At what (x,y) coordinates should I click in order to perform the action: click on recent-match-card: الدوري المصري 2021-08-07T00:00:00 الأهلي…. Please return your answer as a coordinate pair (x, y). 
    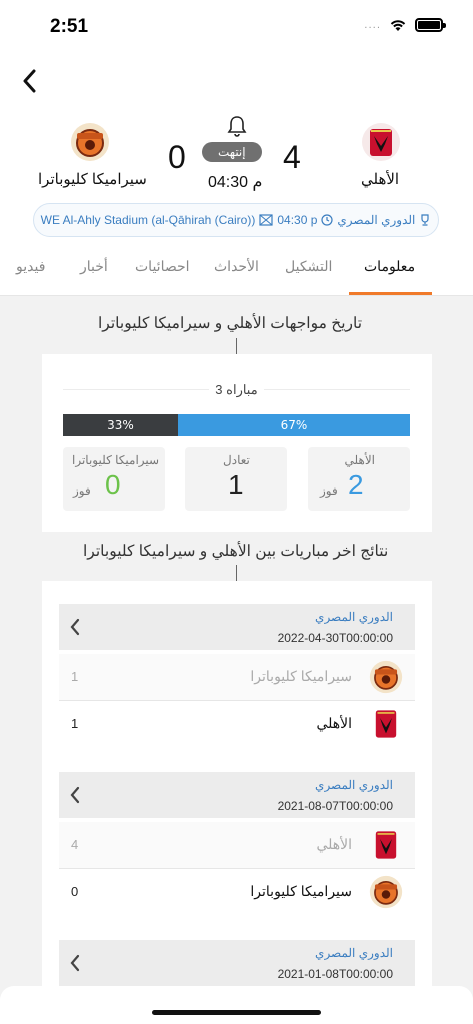
    Looking at the image, I should click on (237, 844).